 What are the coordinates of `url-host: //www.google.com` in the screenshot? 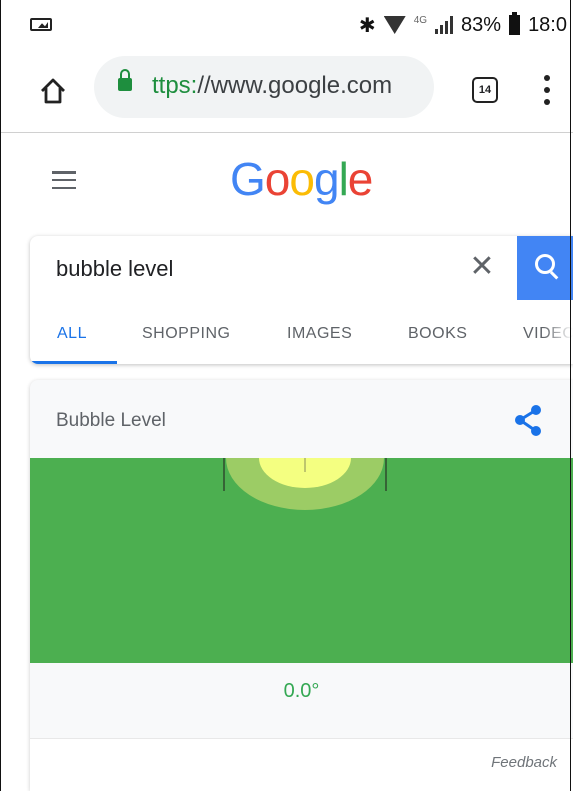 It's located at (295, 85).